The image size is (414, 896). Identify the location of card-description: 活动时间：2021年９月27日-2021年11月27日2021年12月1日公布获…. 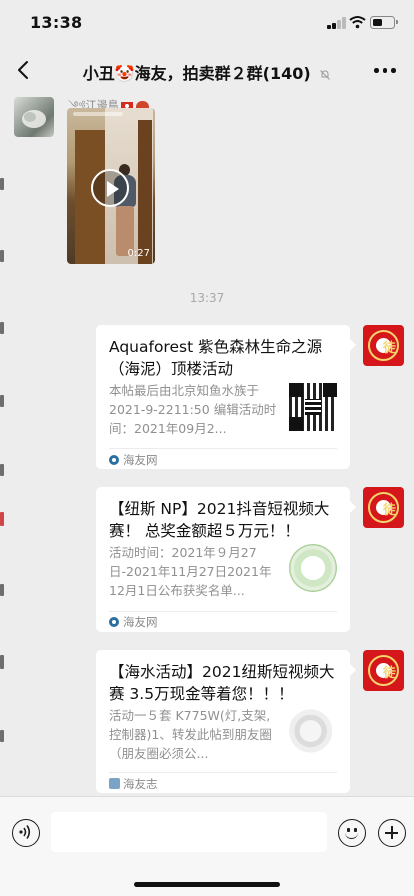
(190, 571).